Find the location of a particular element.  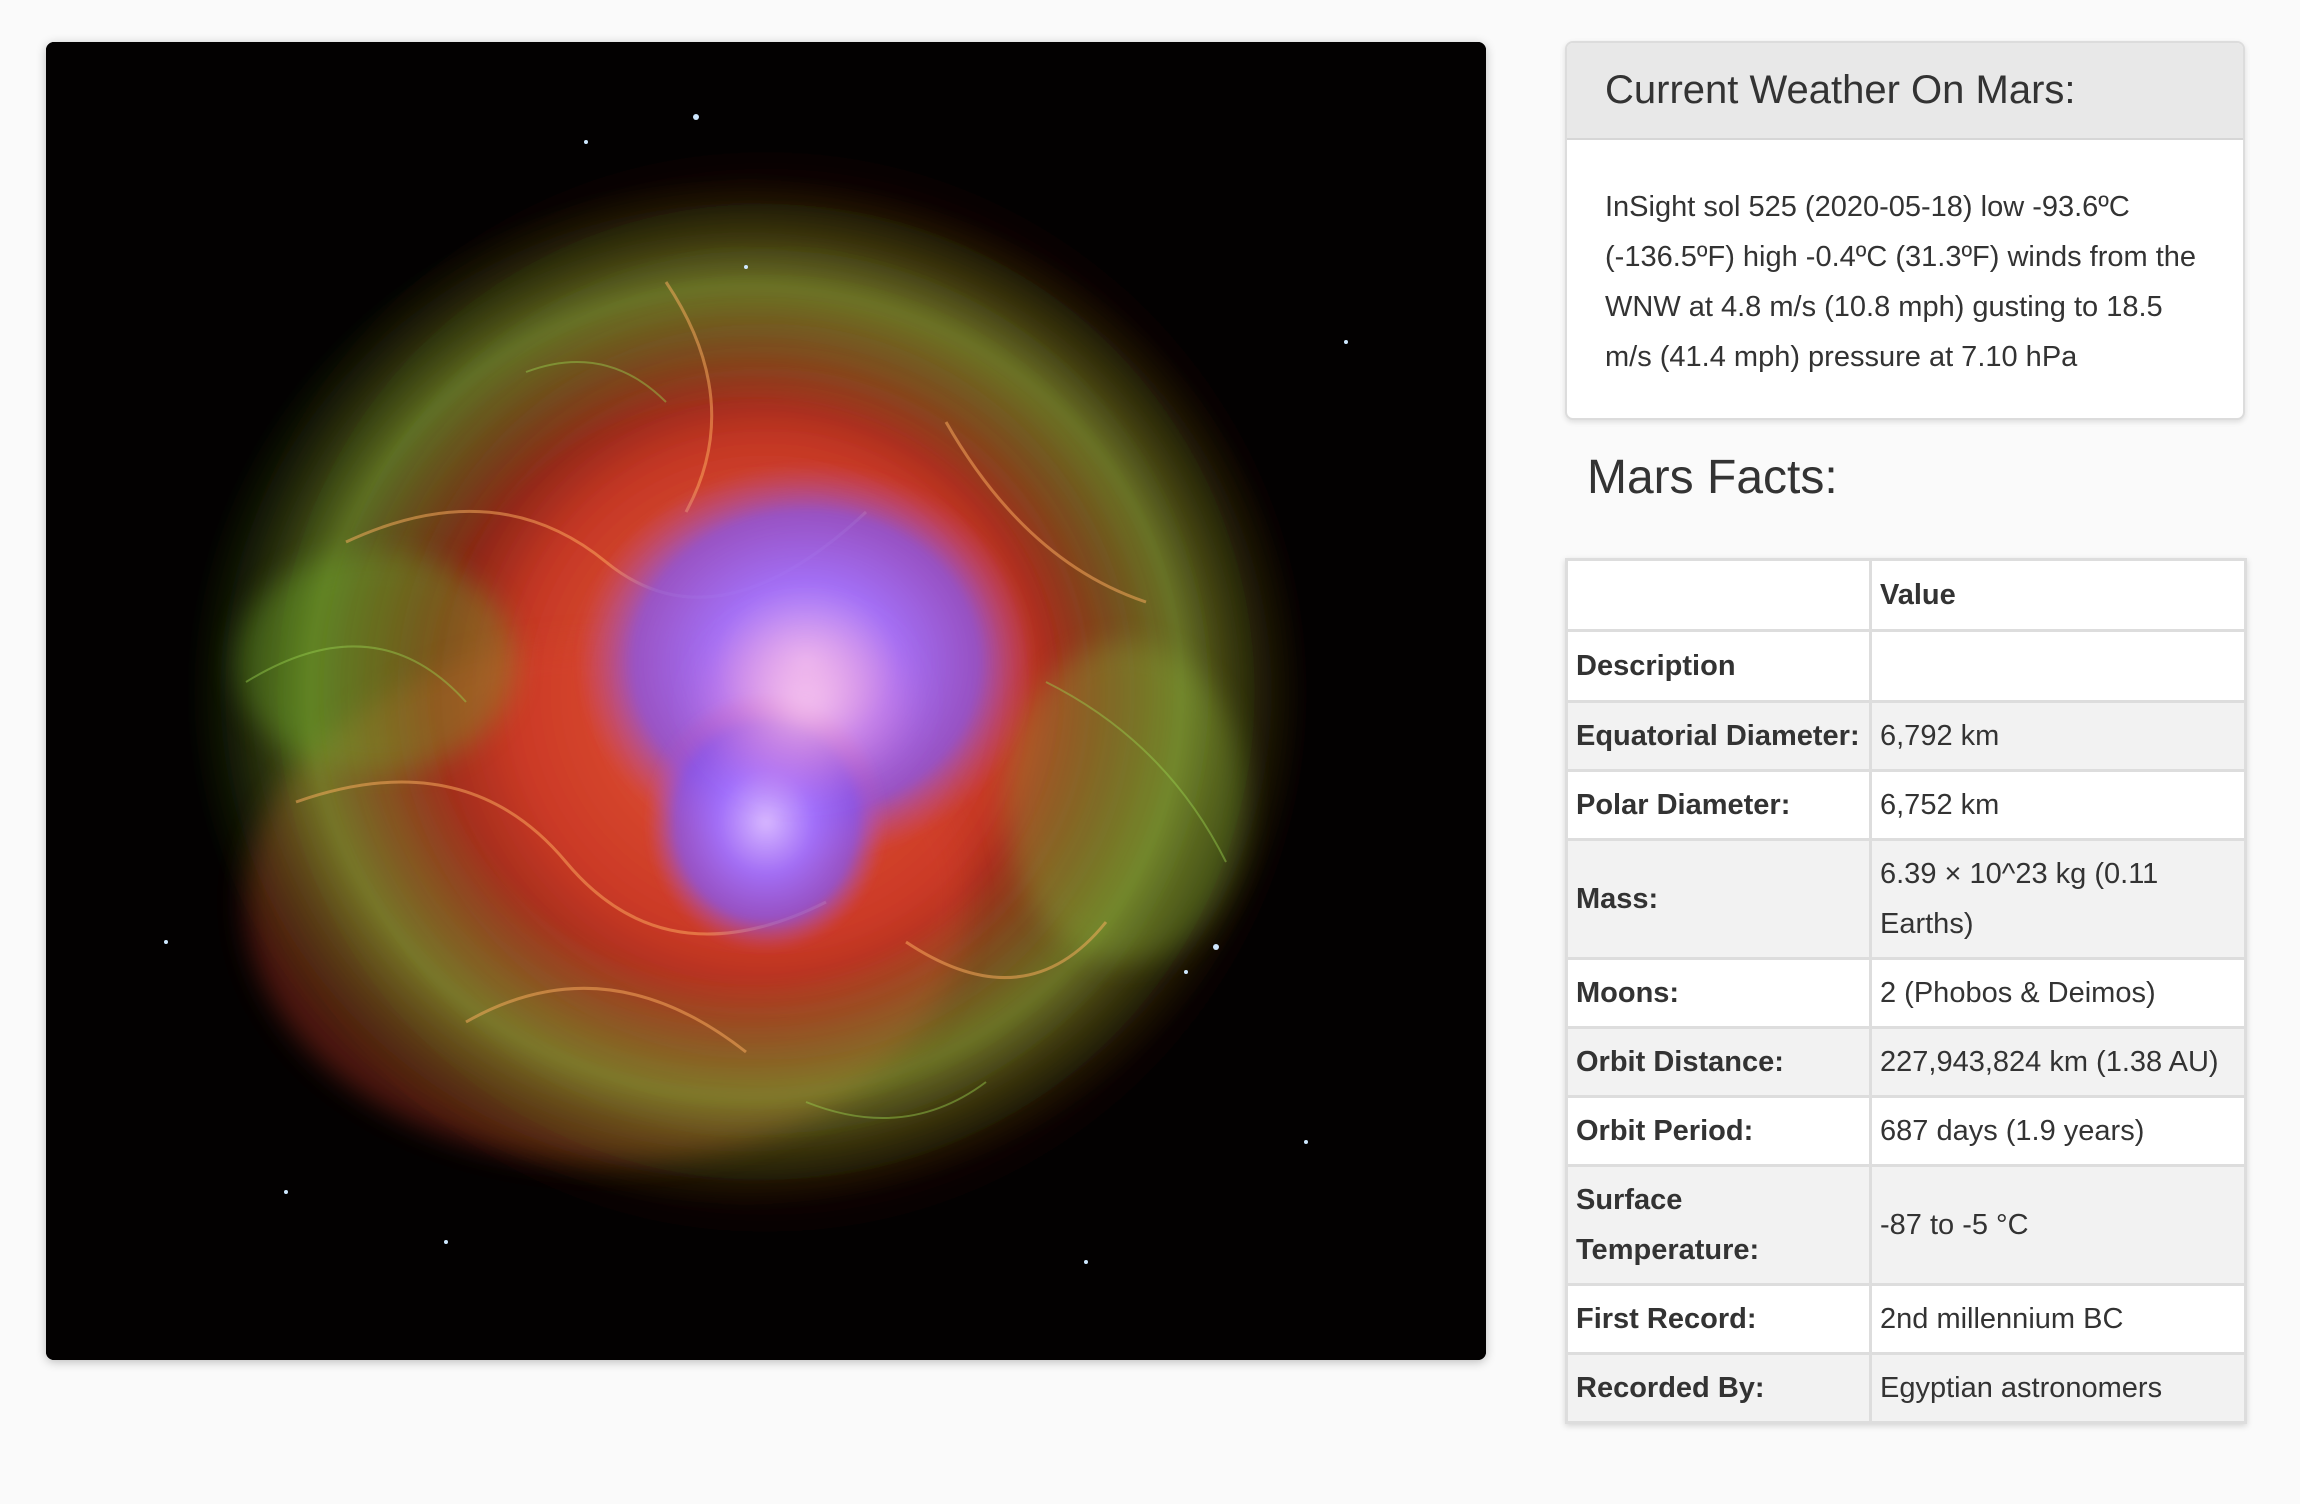

table-header-row: Value is located at coordinates (1906, 595).